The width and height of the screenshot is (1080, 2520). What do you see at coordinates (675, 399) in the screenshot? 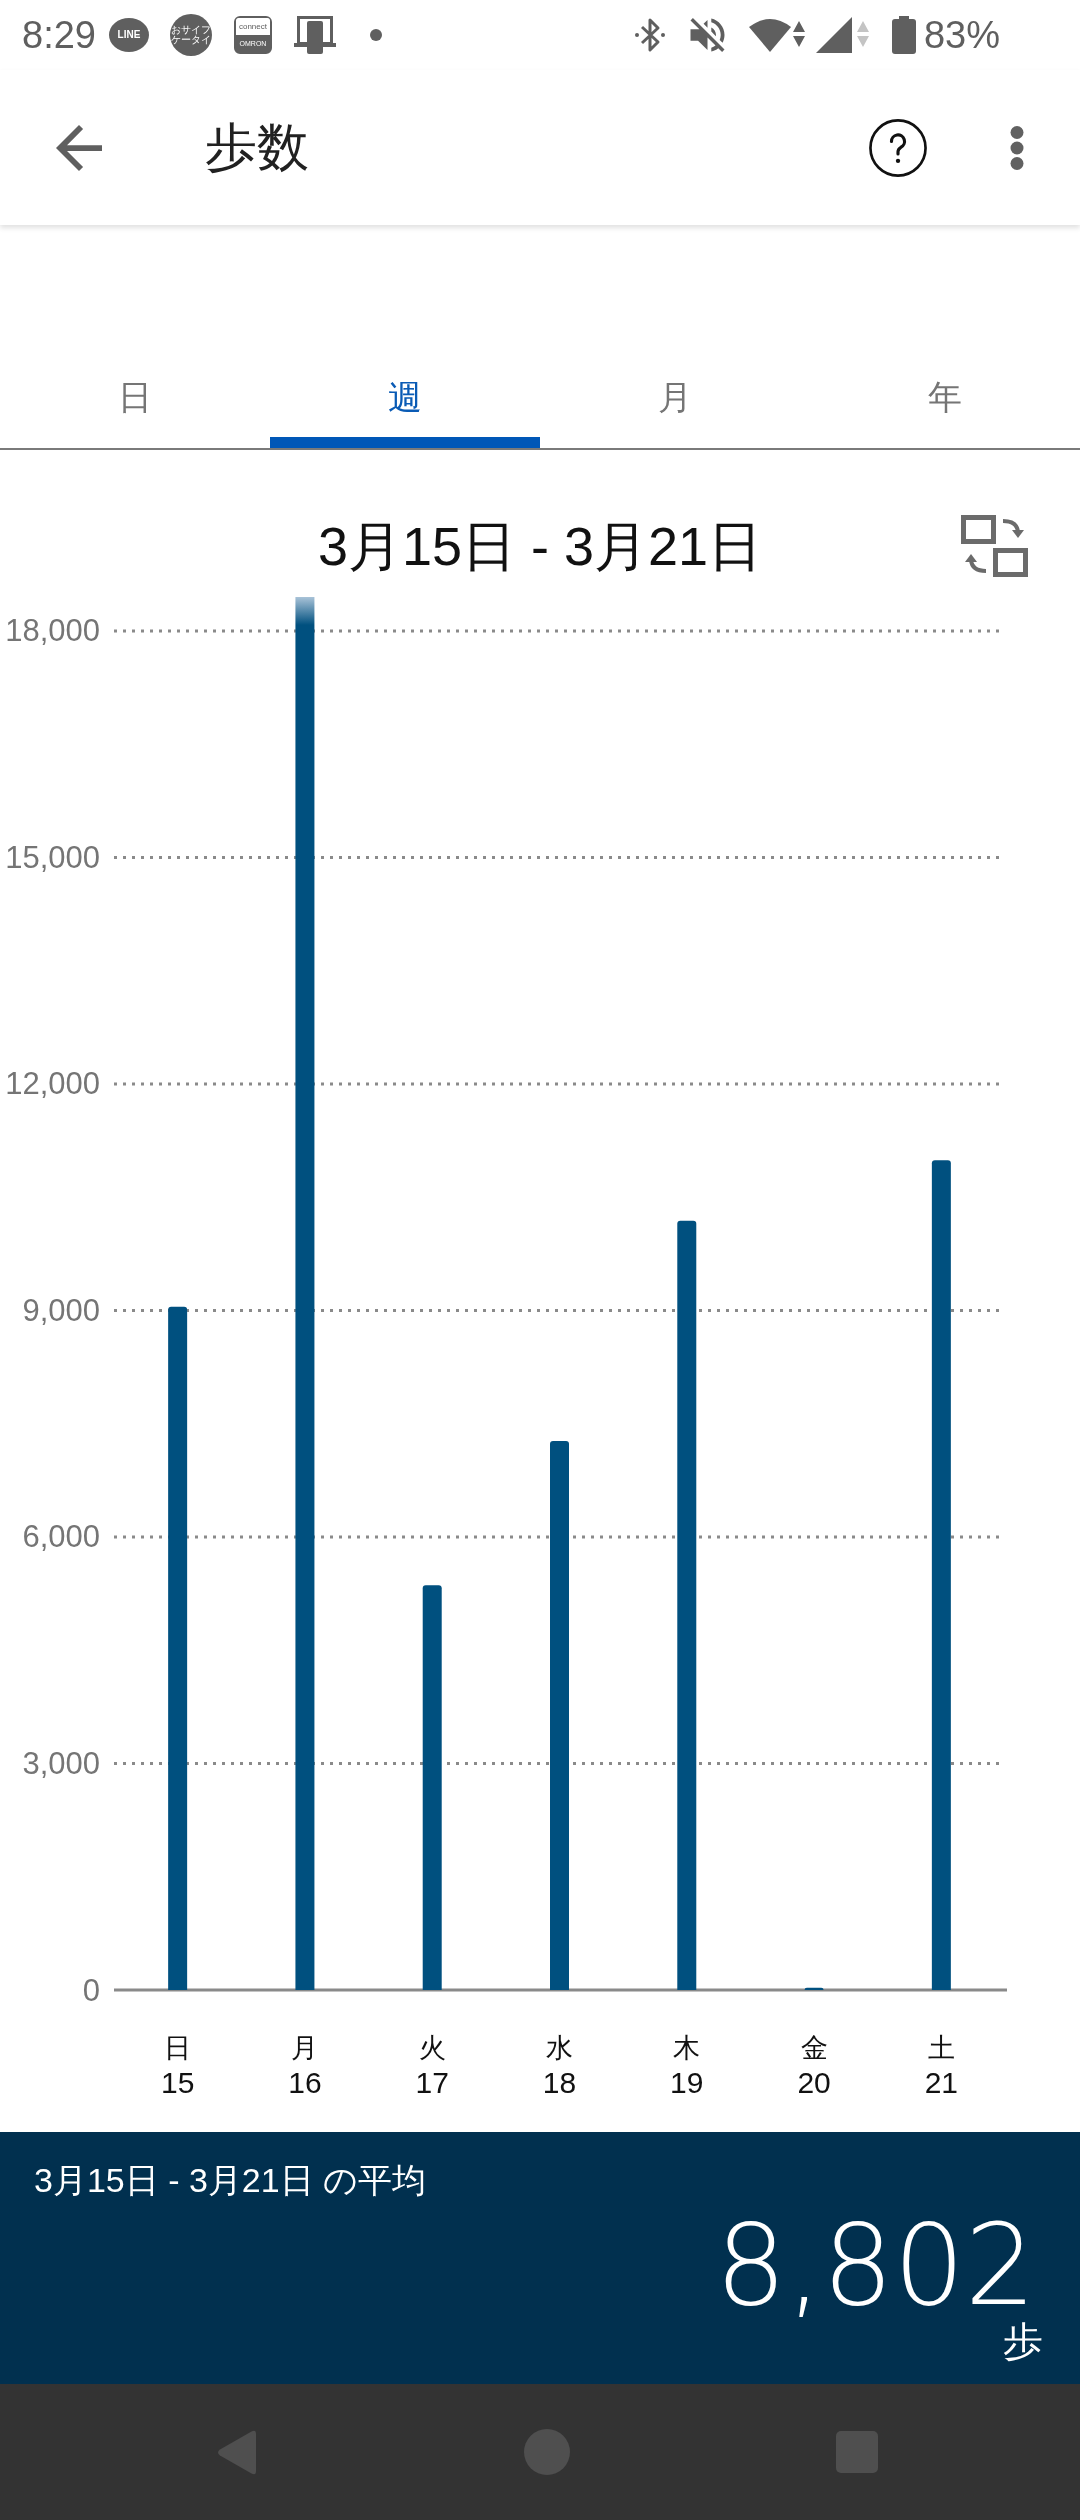
I see `tab: 月` at bounding box center [675, 399].